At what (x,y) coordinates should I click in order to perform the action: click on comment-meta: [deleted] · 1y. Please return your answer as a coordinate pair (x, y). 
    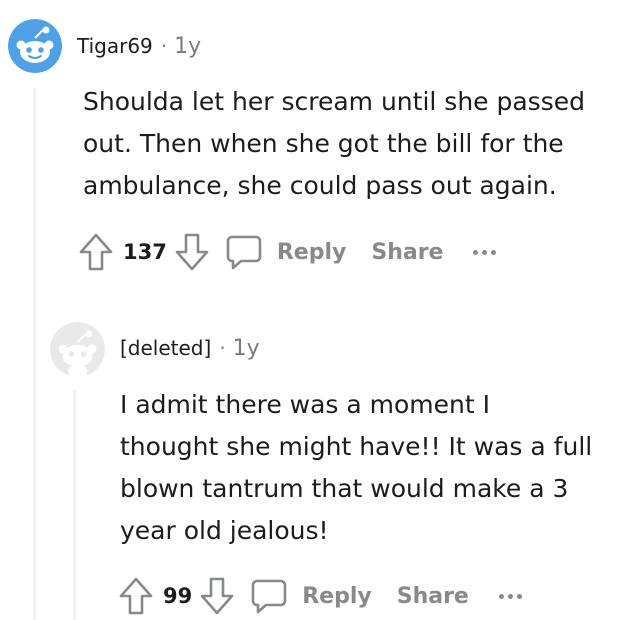
    Looking at the image, I should click on (190, 348).